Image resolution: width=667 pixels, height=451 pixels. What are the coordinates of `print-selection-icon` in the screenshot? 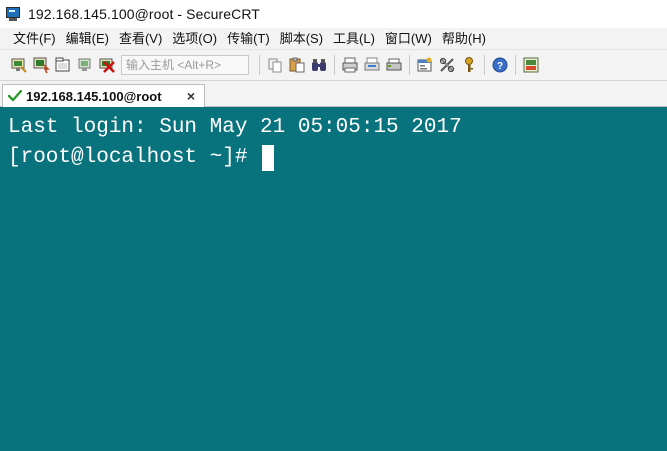 It's located at (372, 65).